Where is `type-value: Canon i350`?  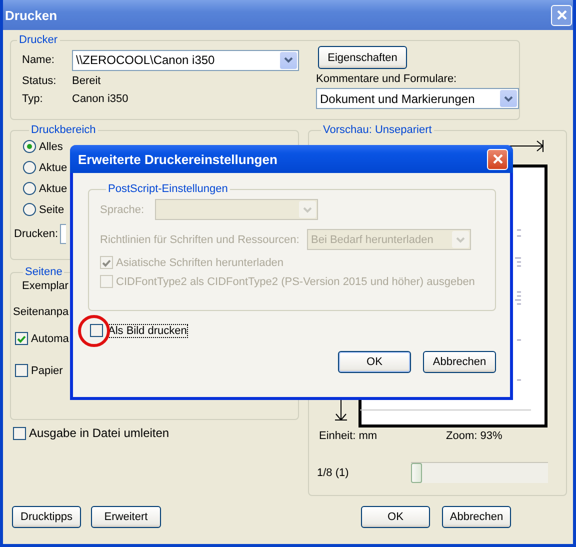 type-value: Canon i350 is located at coordinates (100, 99).